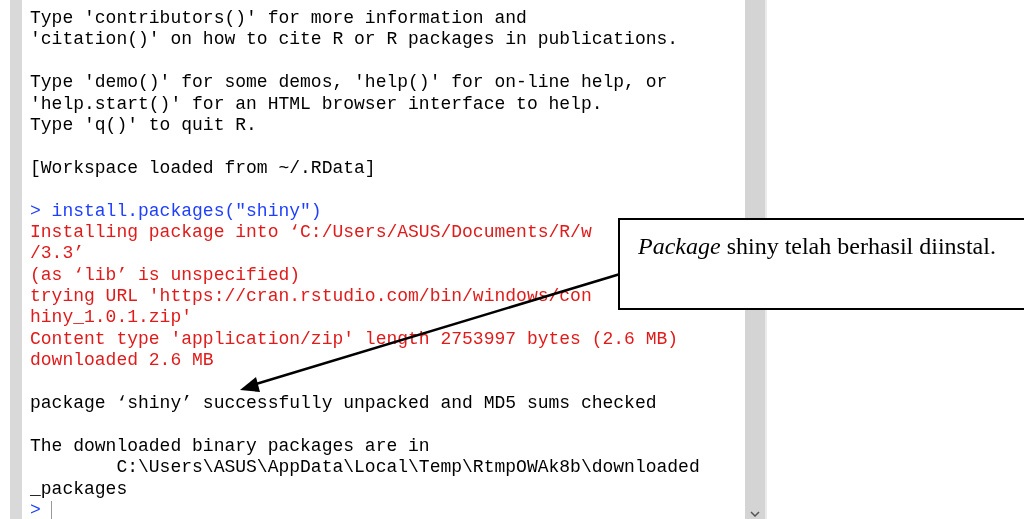 The height and width of the screenshot is (519, 1024). What do you see at coordinates (35, 509) in the screenshot?
I see `prompt: >` at bounding box center [35, 509].